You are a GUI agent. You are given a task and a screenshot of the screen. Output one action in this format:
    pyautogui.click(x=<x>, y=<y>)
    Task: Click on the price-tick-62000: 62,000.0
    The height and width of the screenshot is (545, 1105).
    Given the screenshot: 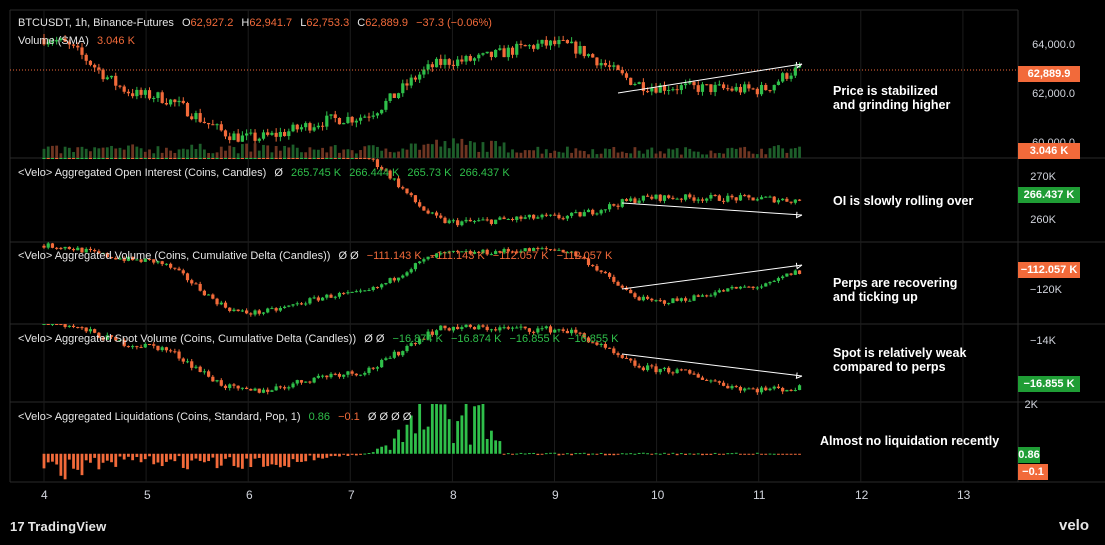 What is the action you would take?
    pyautogui.click(x=1053, y=94)
    